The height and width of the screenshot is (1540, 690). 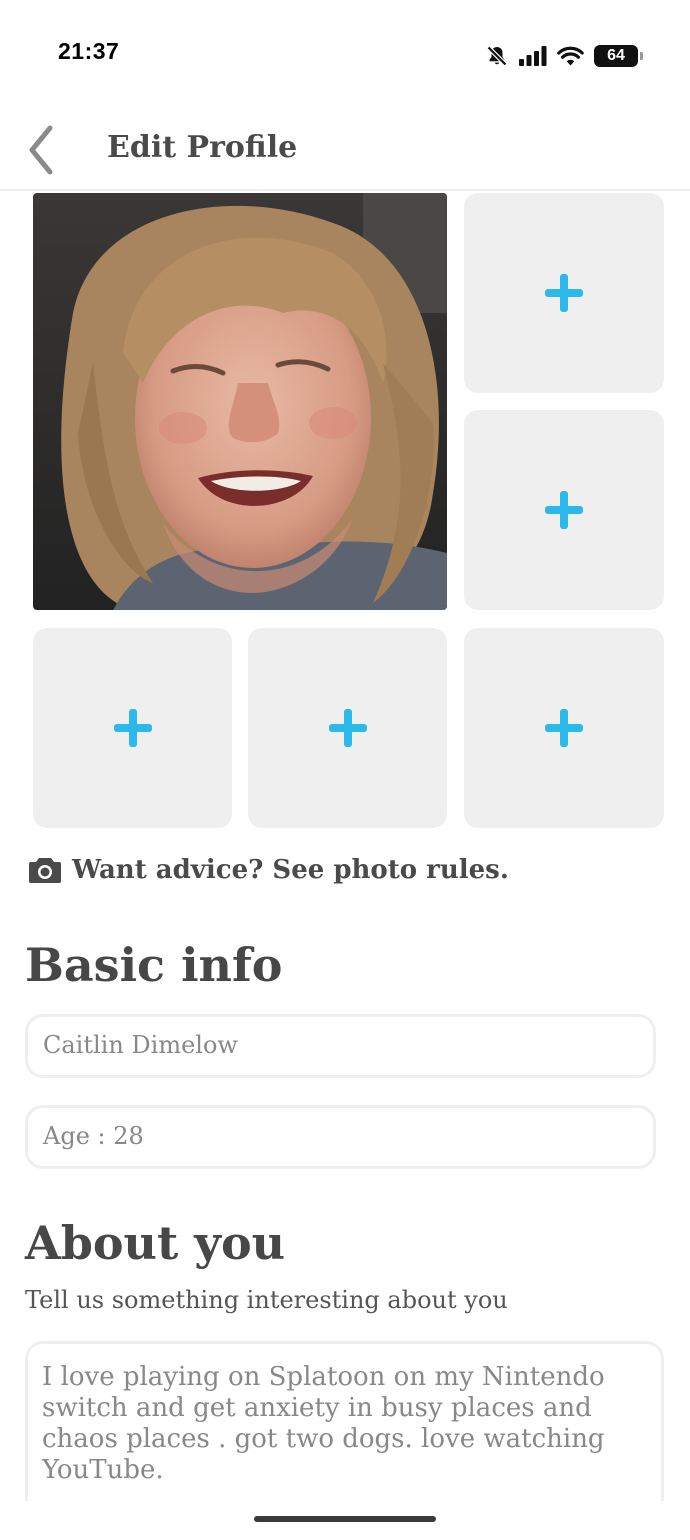 I want to click on battery-icon: 64, so click(x=618, y=56).